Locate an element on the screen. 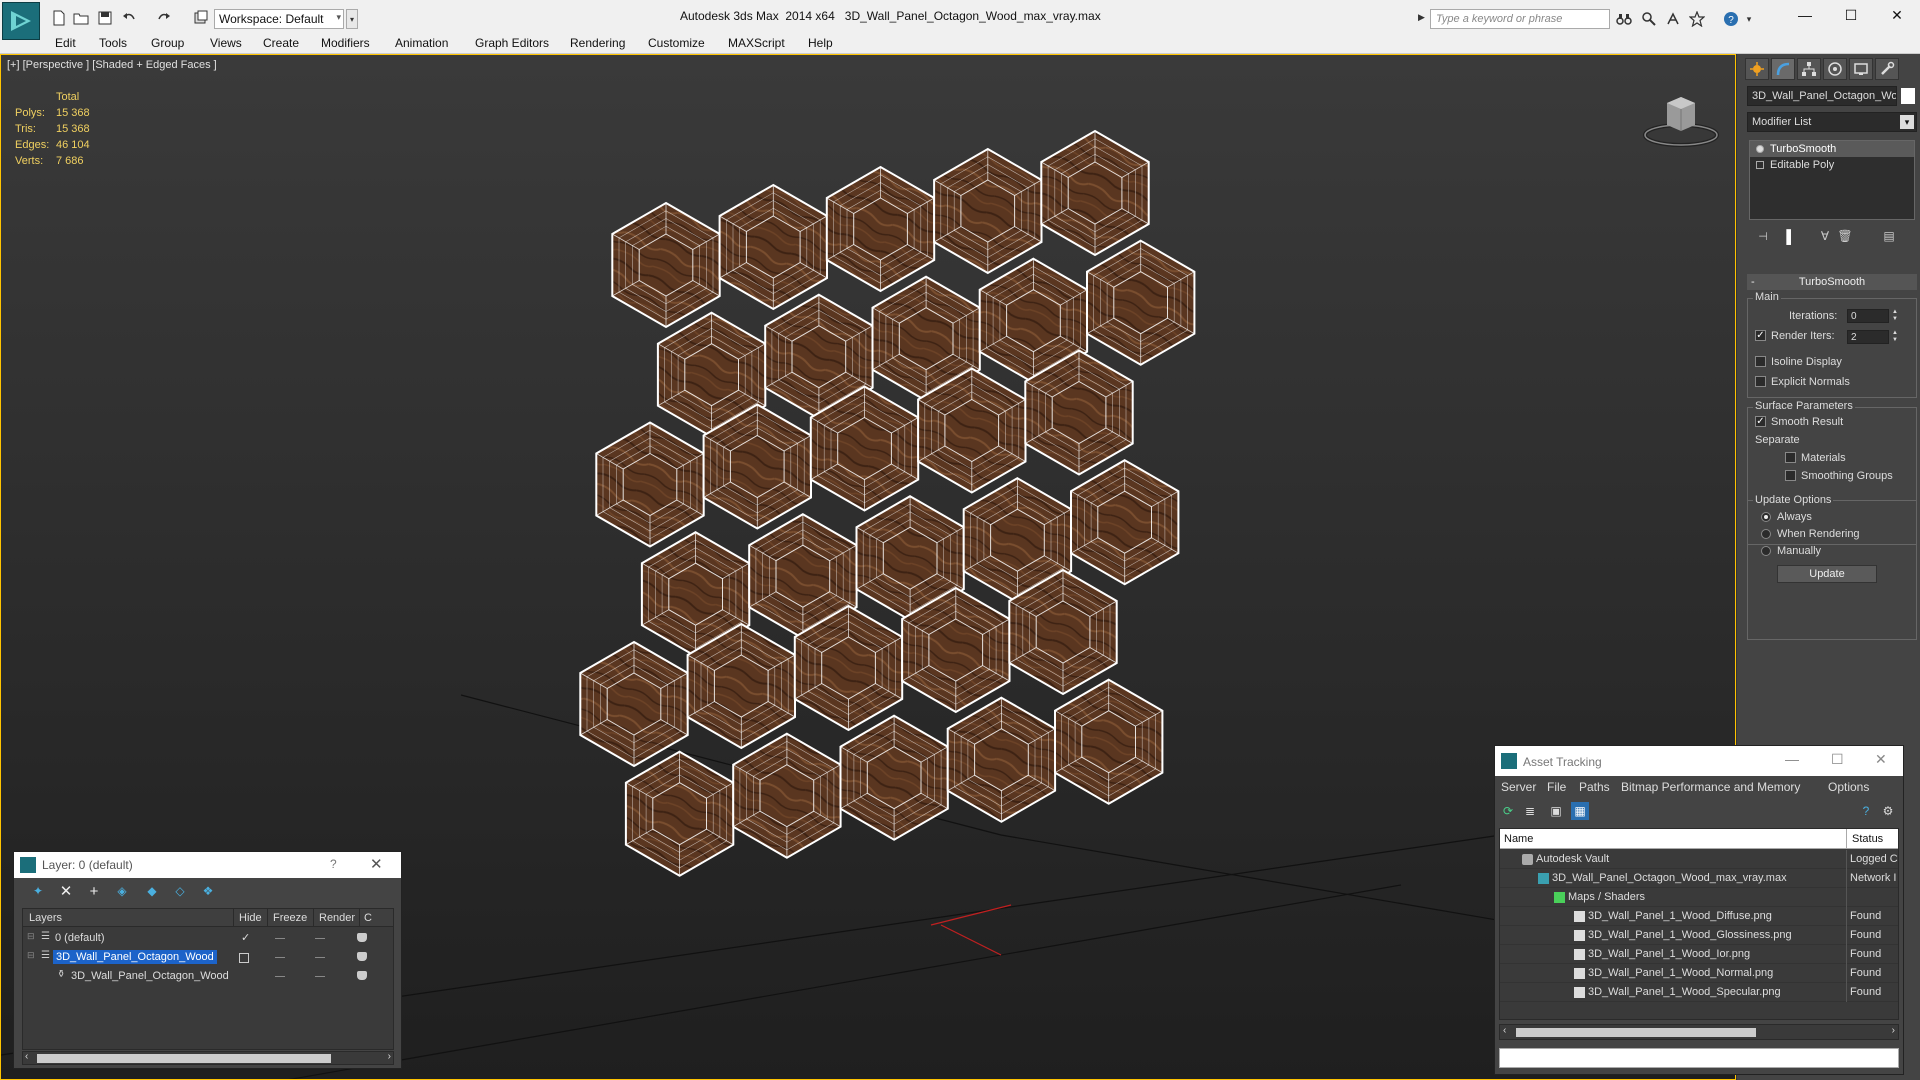 Image resolution: width=1920 pixels, height=1080 pixels. add-to-layer-icon: + is located at coordinates (94, 891).